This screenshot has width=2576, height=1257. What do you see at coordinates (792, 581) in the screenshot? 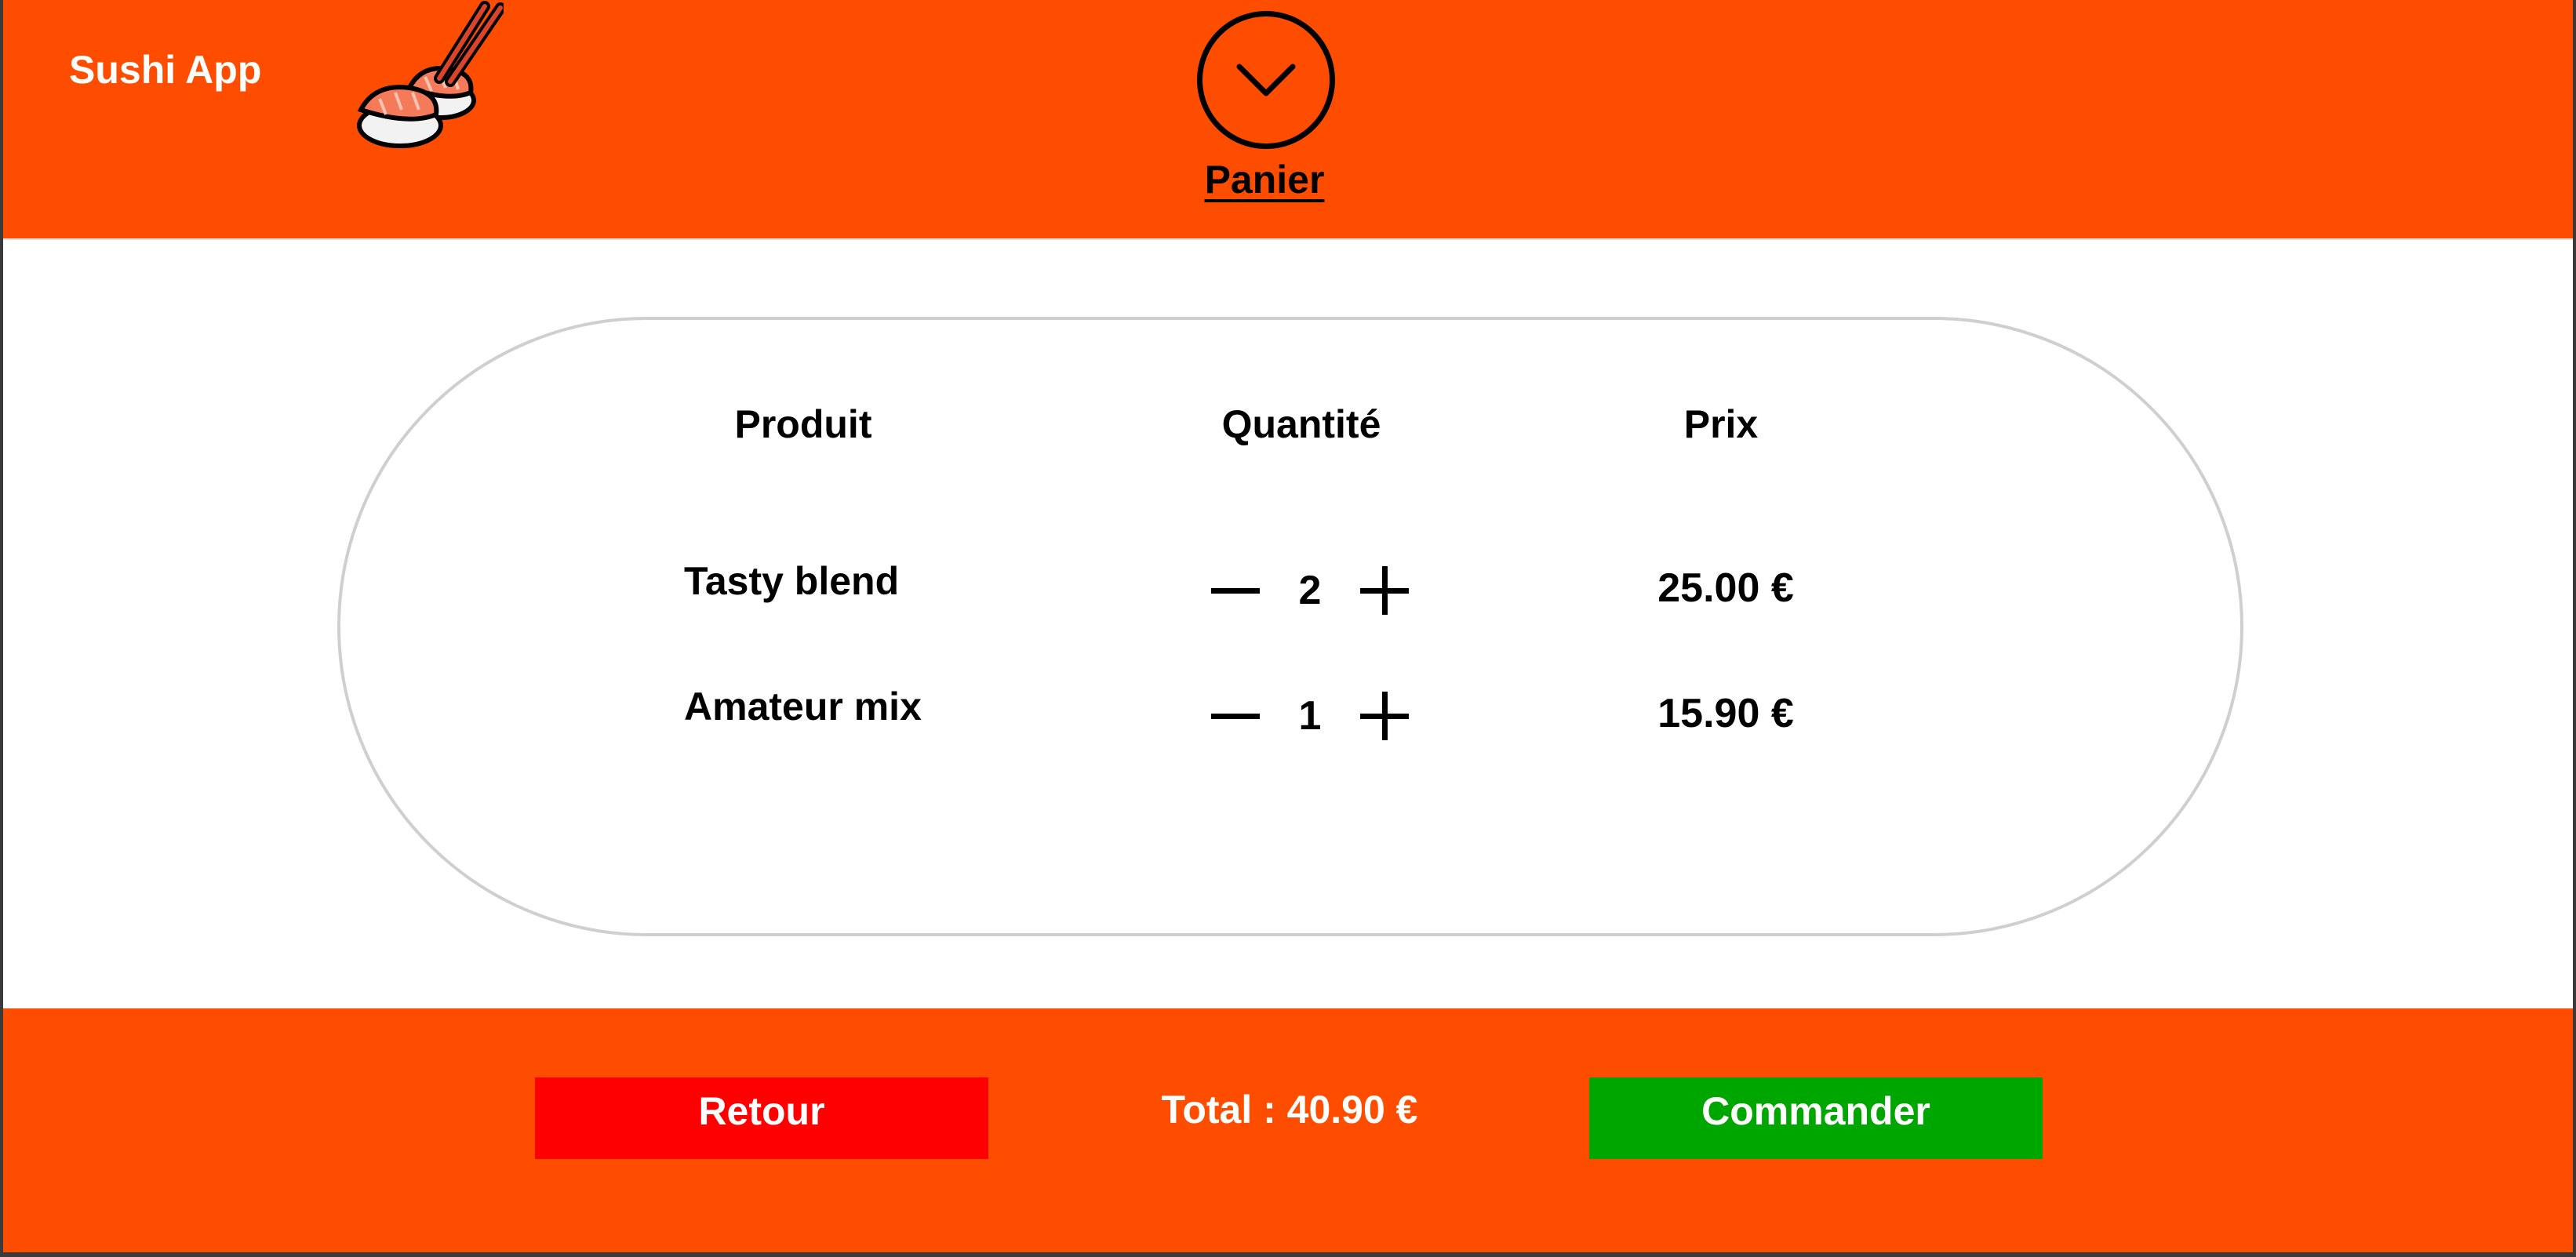
I see `cart-item-name: Tasty blend` at bounding box center [792, 581].